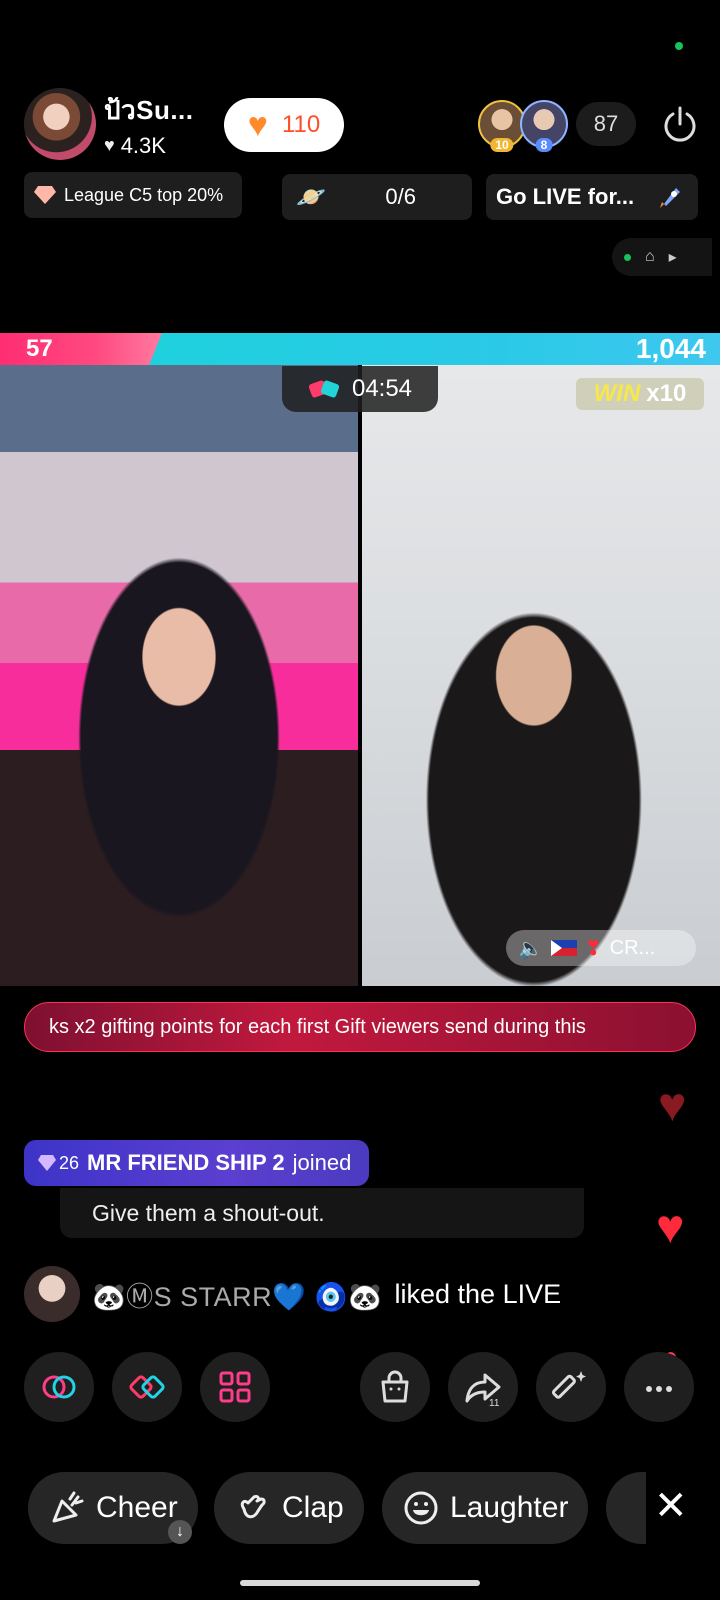  What do you see at coordinates (671, 1506) in the screenshot?
I see `close-icon: ✕` at bounding box center [671, 1506].